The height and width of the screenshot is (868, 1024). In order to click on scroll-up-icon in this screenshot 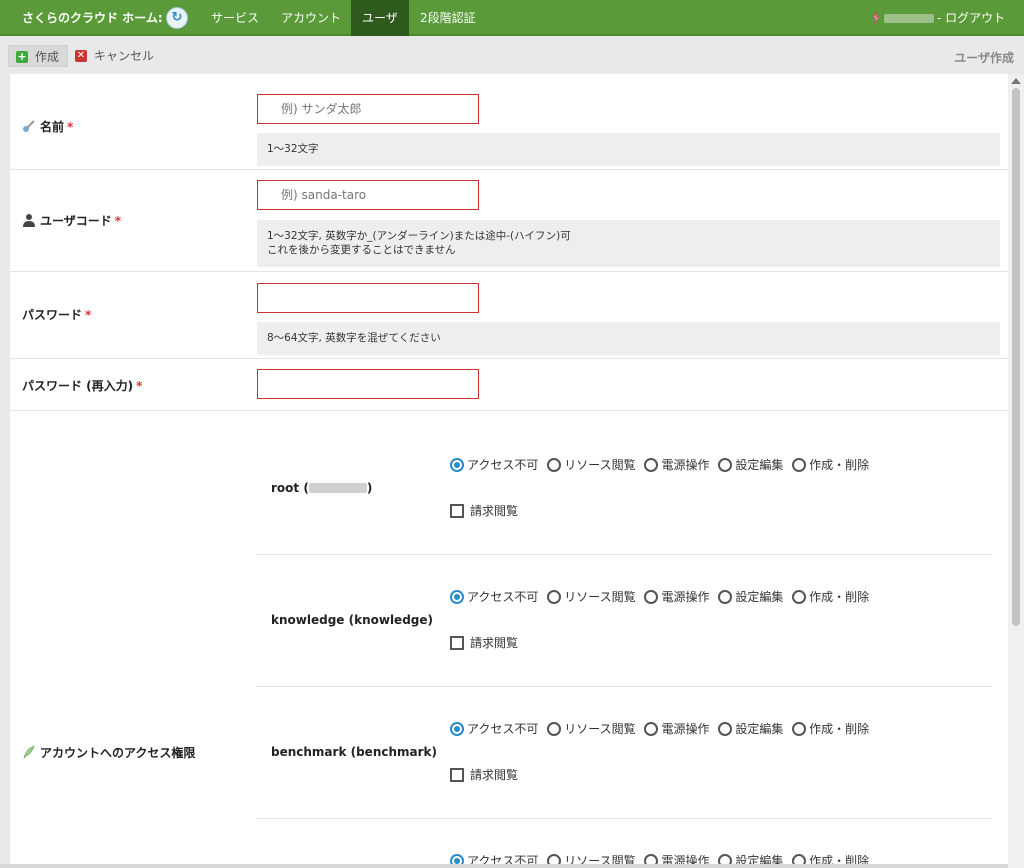, I will do `click(1016, 81)`.